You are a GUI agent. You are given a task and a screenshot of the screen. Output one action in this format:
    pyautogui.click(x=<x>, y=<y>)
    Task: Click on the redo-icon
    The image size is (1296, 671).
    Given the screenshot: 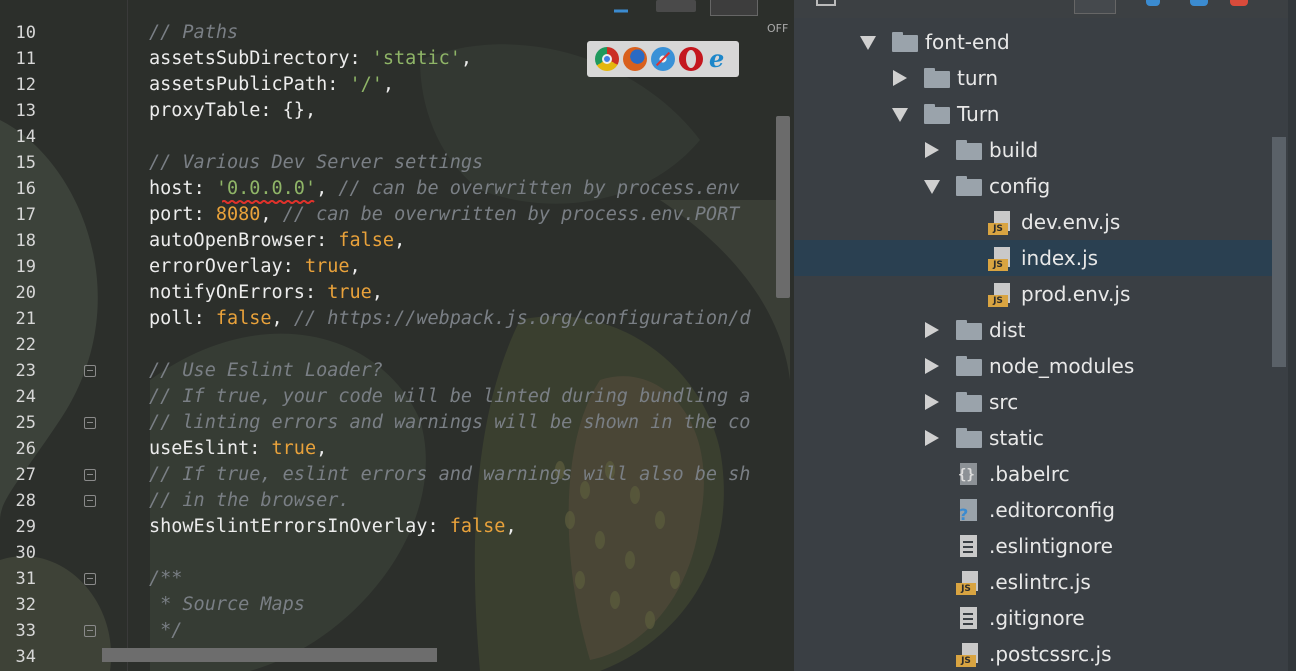 What is the action you would take?
    pyautogui.click(x=676, y=6)
    